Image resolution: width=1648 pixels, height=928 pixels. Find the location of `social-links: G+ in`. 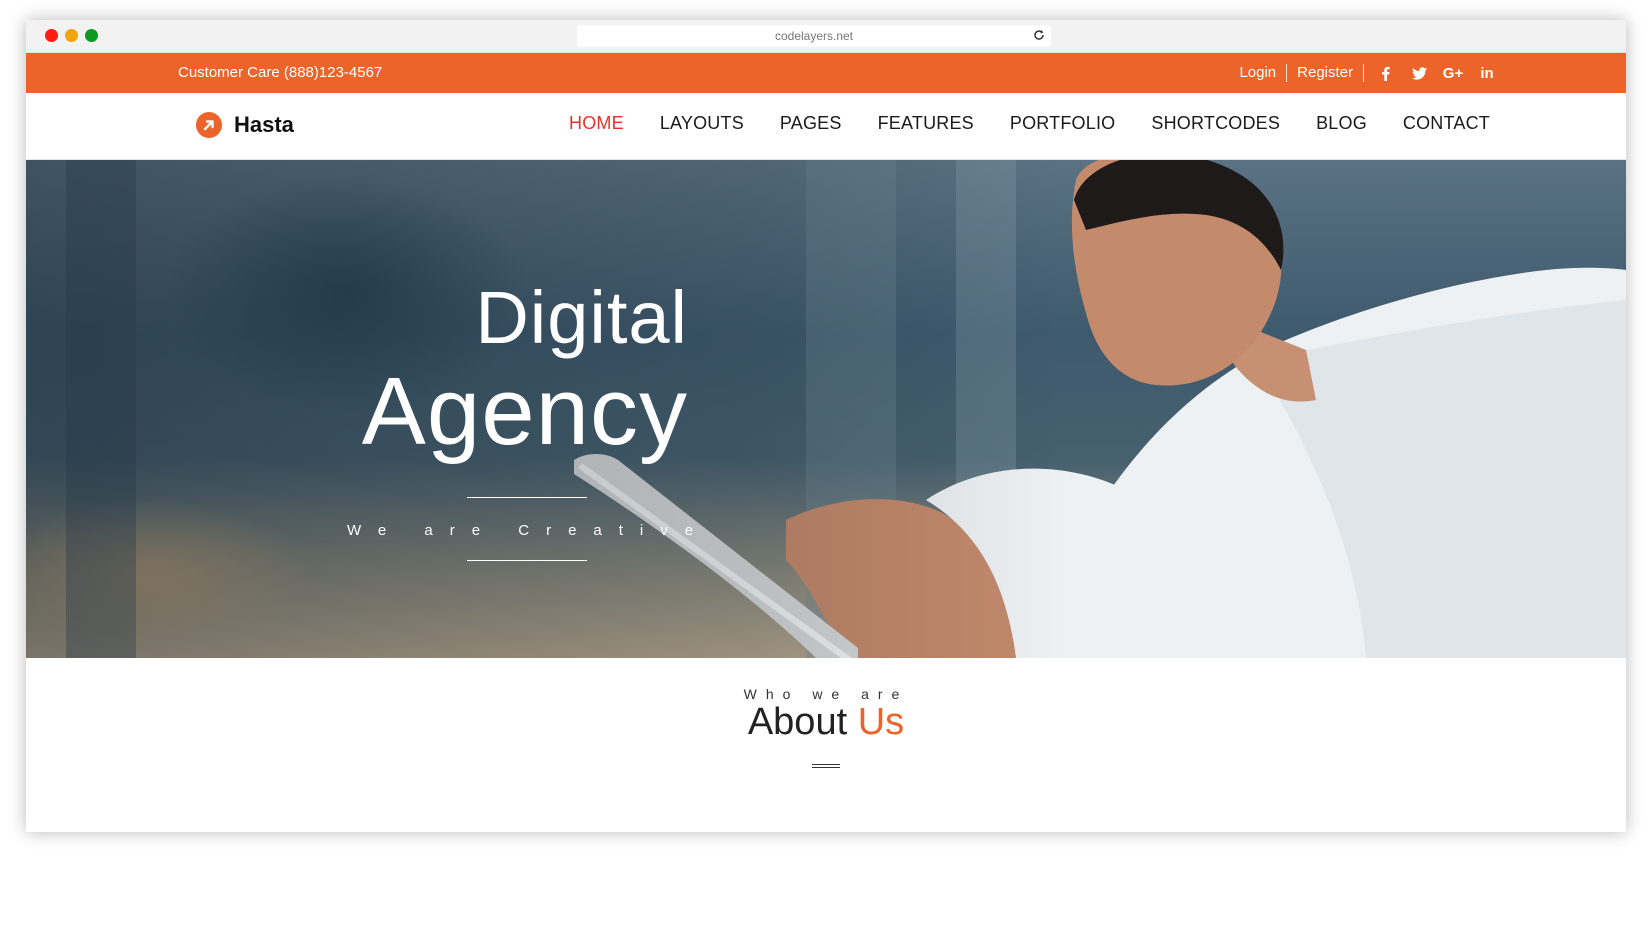

social-links: G+ in is located at coordinates (1436, 73).